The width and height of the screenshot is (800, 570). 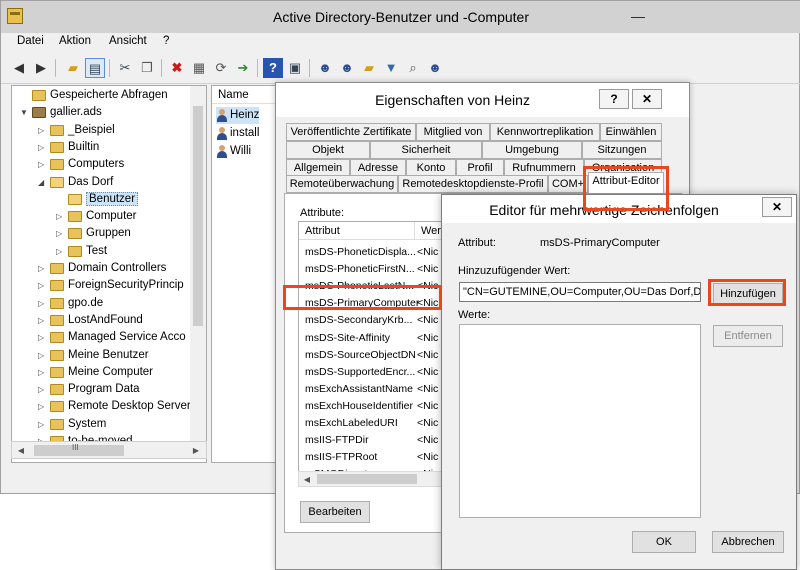 I want to click on column-header-attribute: Attribut, so click(x=357, y=231).